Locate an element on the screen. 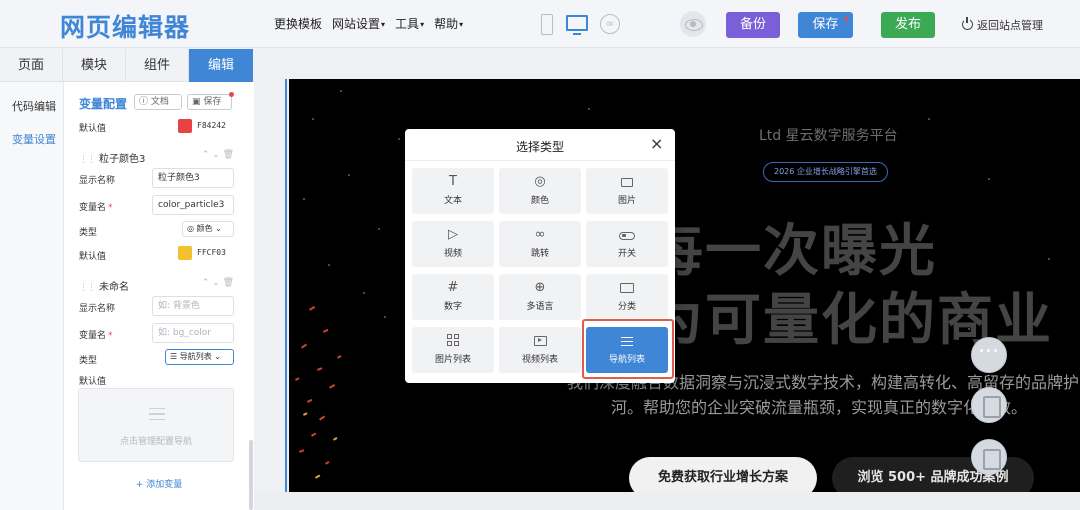  cta-primary-button: 免费获取行业增长方案 is located at coordinates (723, 474).